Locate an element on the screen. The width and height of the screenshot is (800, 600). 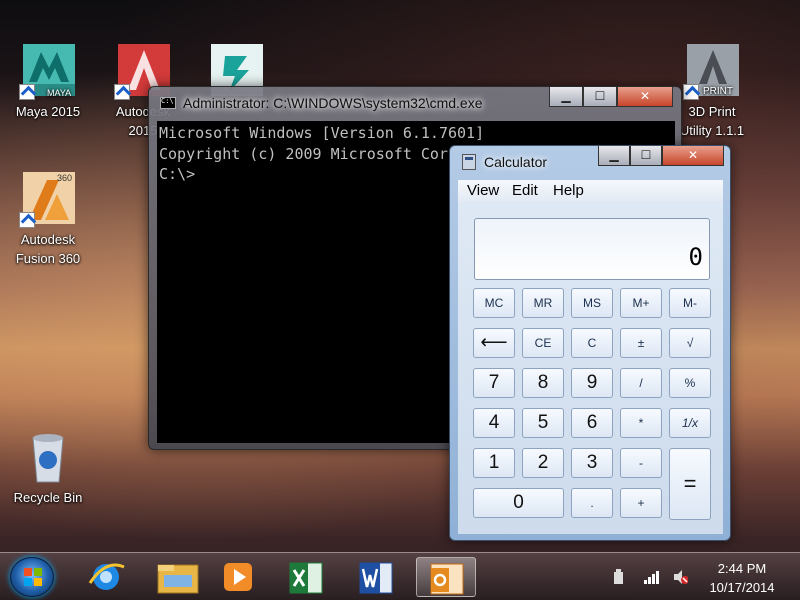
3d-print-icon: PRINT is located at coordinates (712, 71).